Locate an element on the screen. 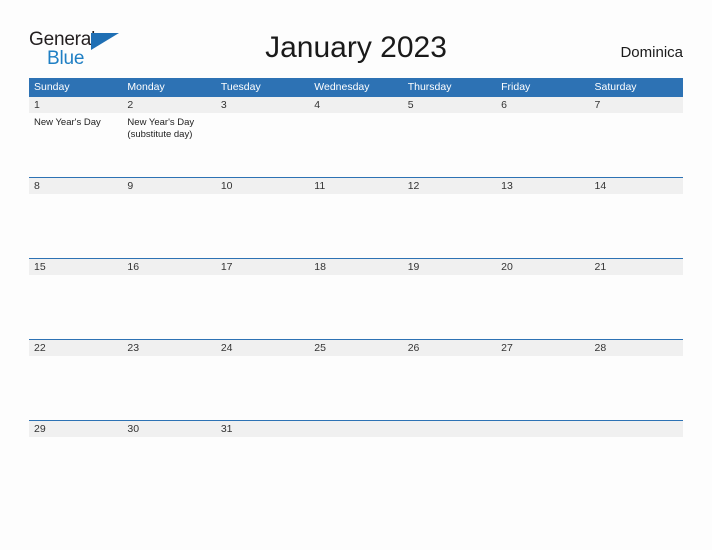 The height and width of the screenshot is (550, 712). calendar-day-cell: 25 is located at coordinates (356, 348).